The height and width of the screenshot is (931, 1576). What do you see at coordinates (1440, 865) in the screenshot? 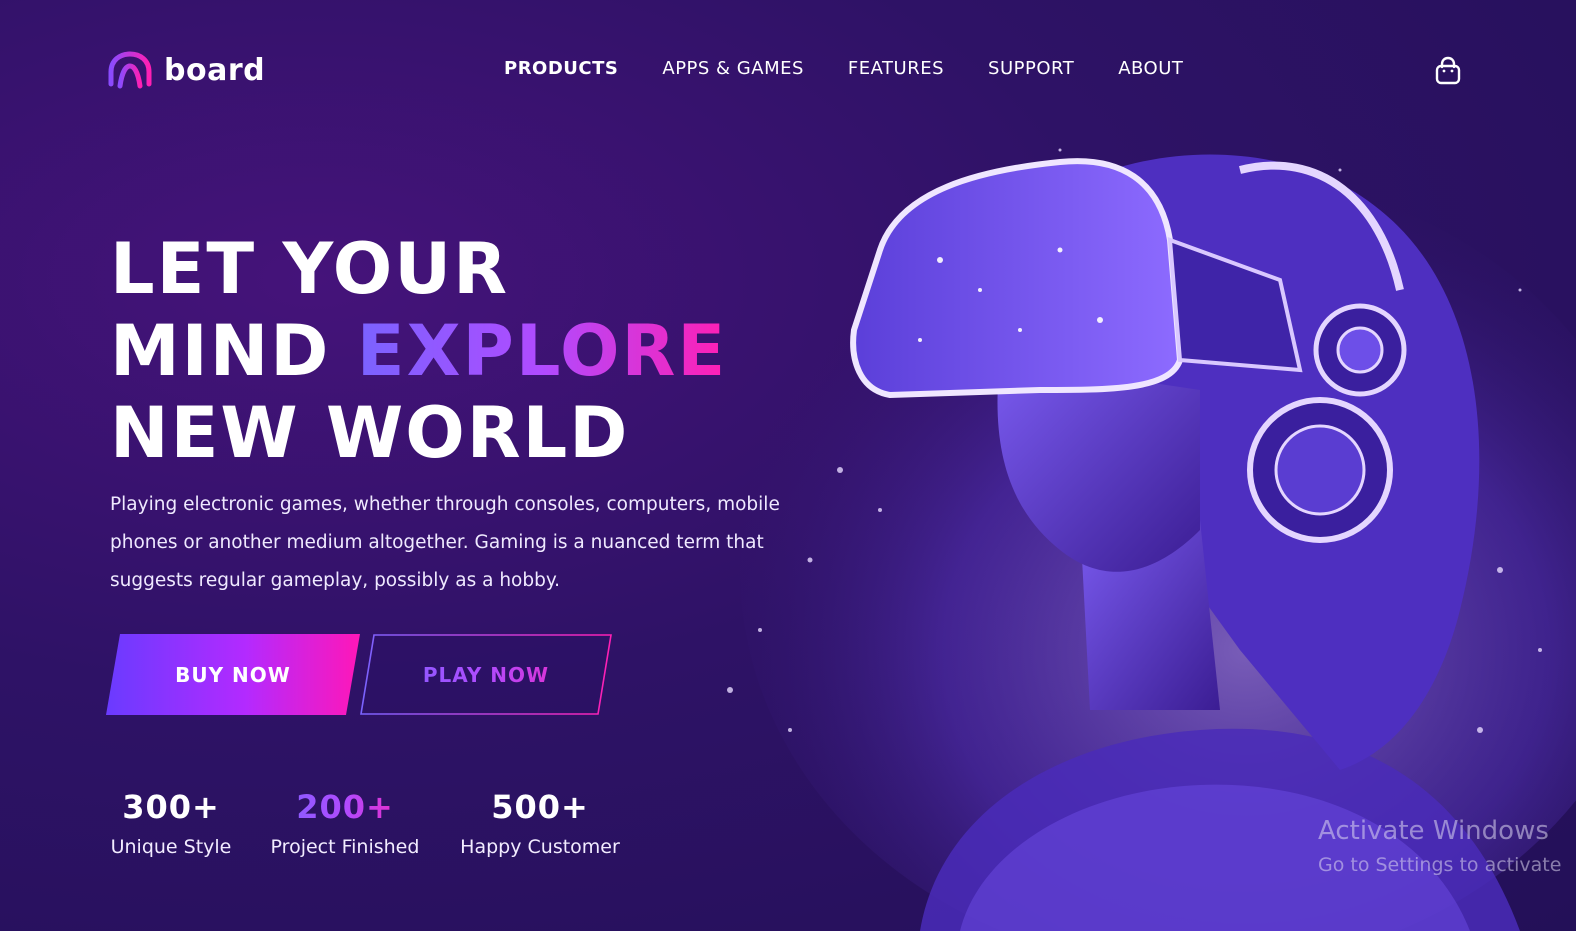
I see `watermark-subtitle: Go to Settings to activate` at bounding box center [1440, 865].